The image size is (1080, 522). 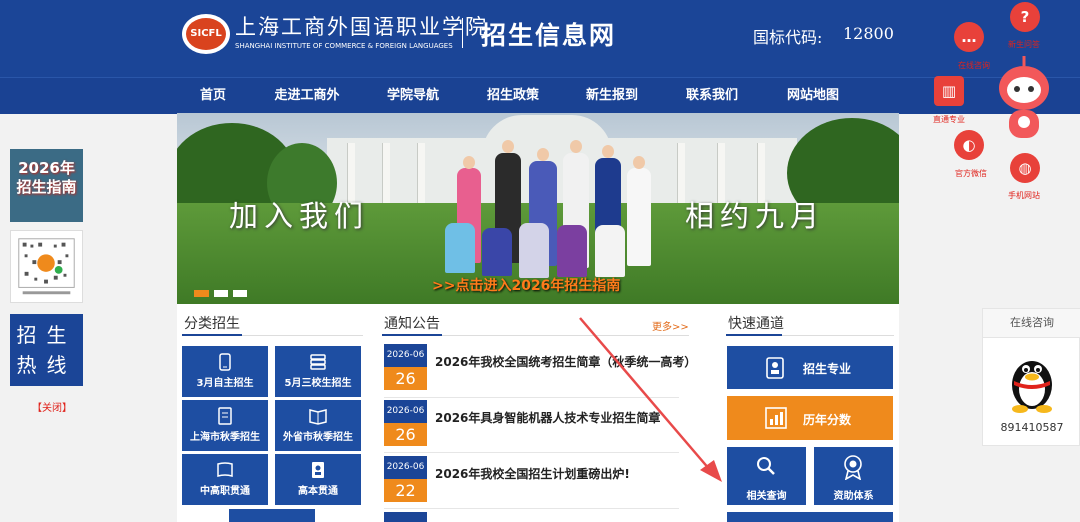 What do you see at coordinates (225, 383) in the screenshot?
I see `cat-label: 3月自主招生` at bounding box center [225, 383].